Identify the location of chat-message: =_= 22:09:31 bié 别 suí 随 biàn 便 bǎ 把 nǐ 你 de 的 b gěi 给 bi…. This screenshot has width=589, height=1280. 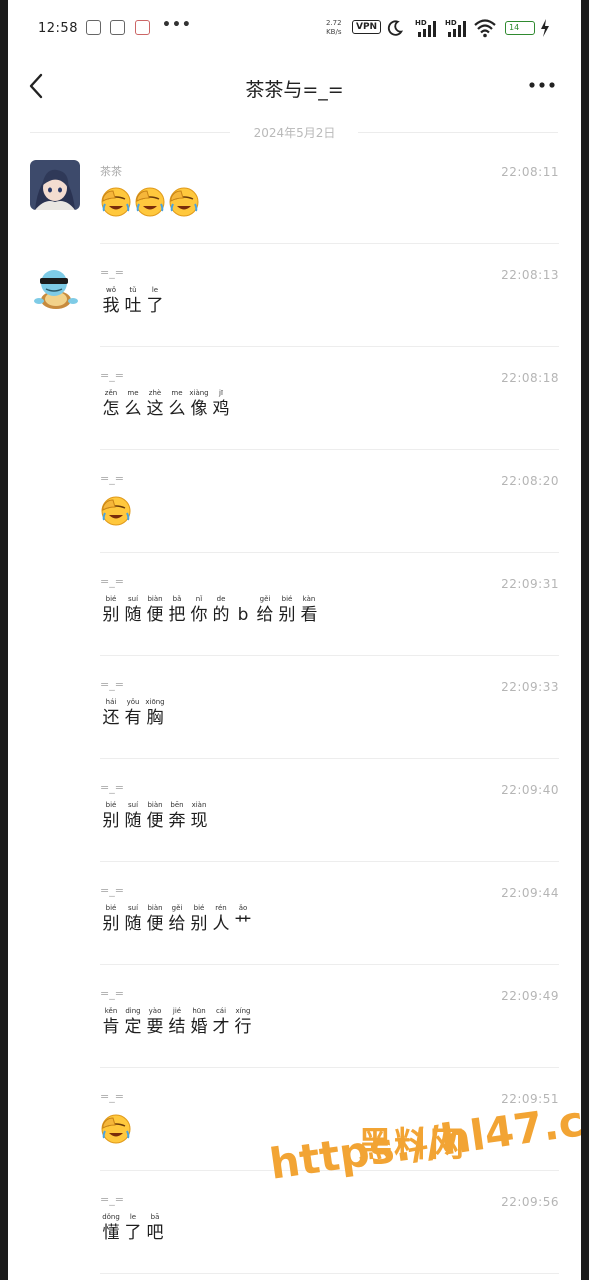
(294, 622).